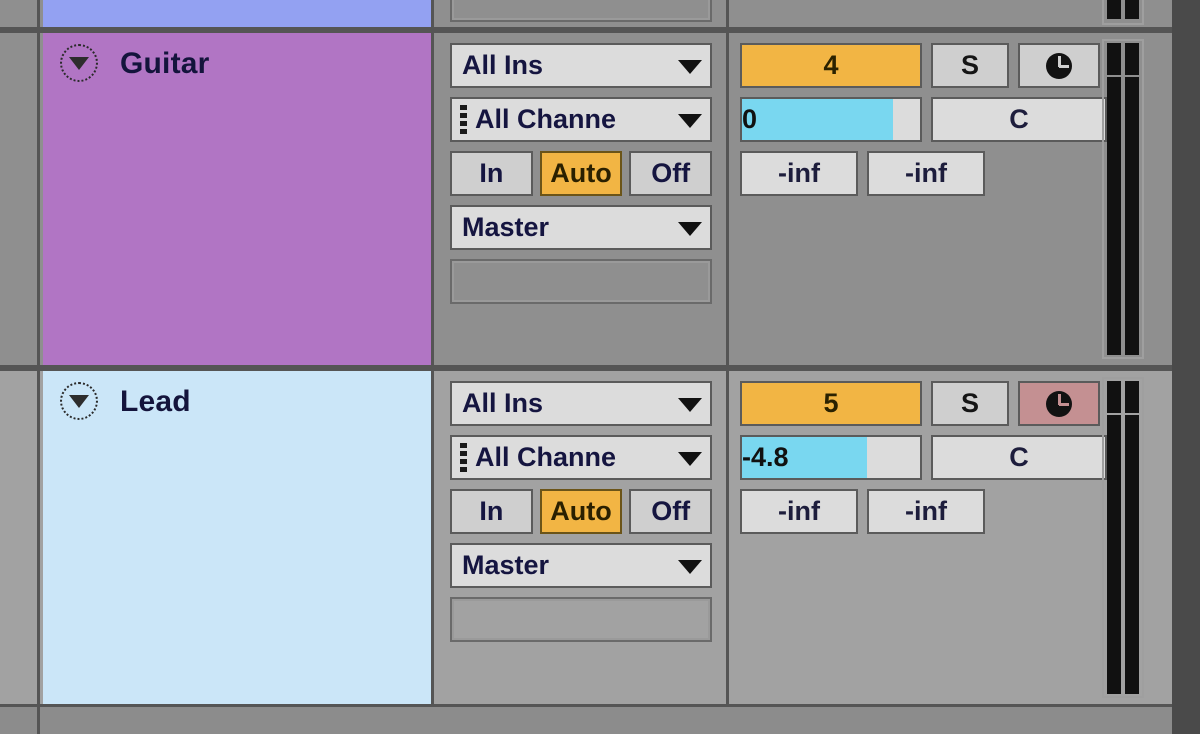 The image size is (1200, 734). What do you see at coordinates (238, 199) in the screenshot?
I see `track-name-panel-guitar: Guitar` at bounding box center [238, 199].